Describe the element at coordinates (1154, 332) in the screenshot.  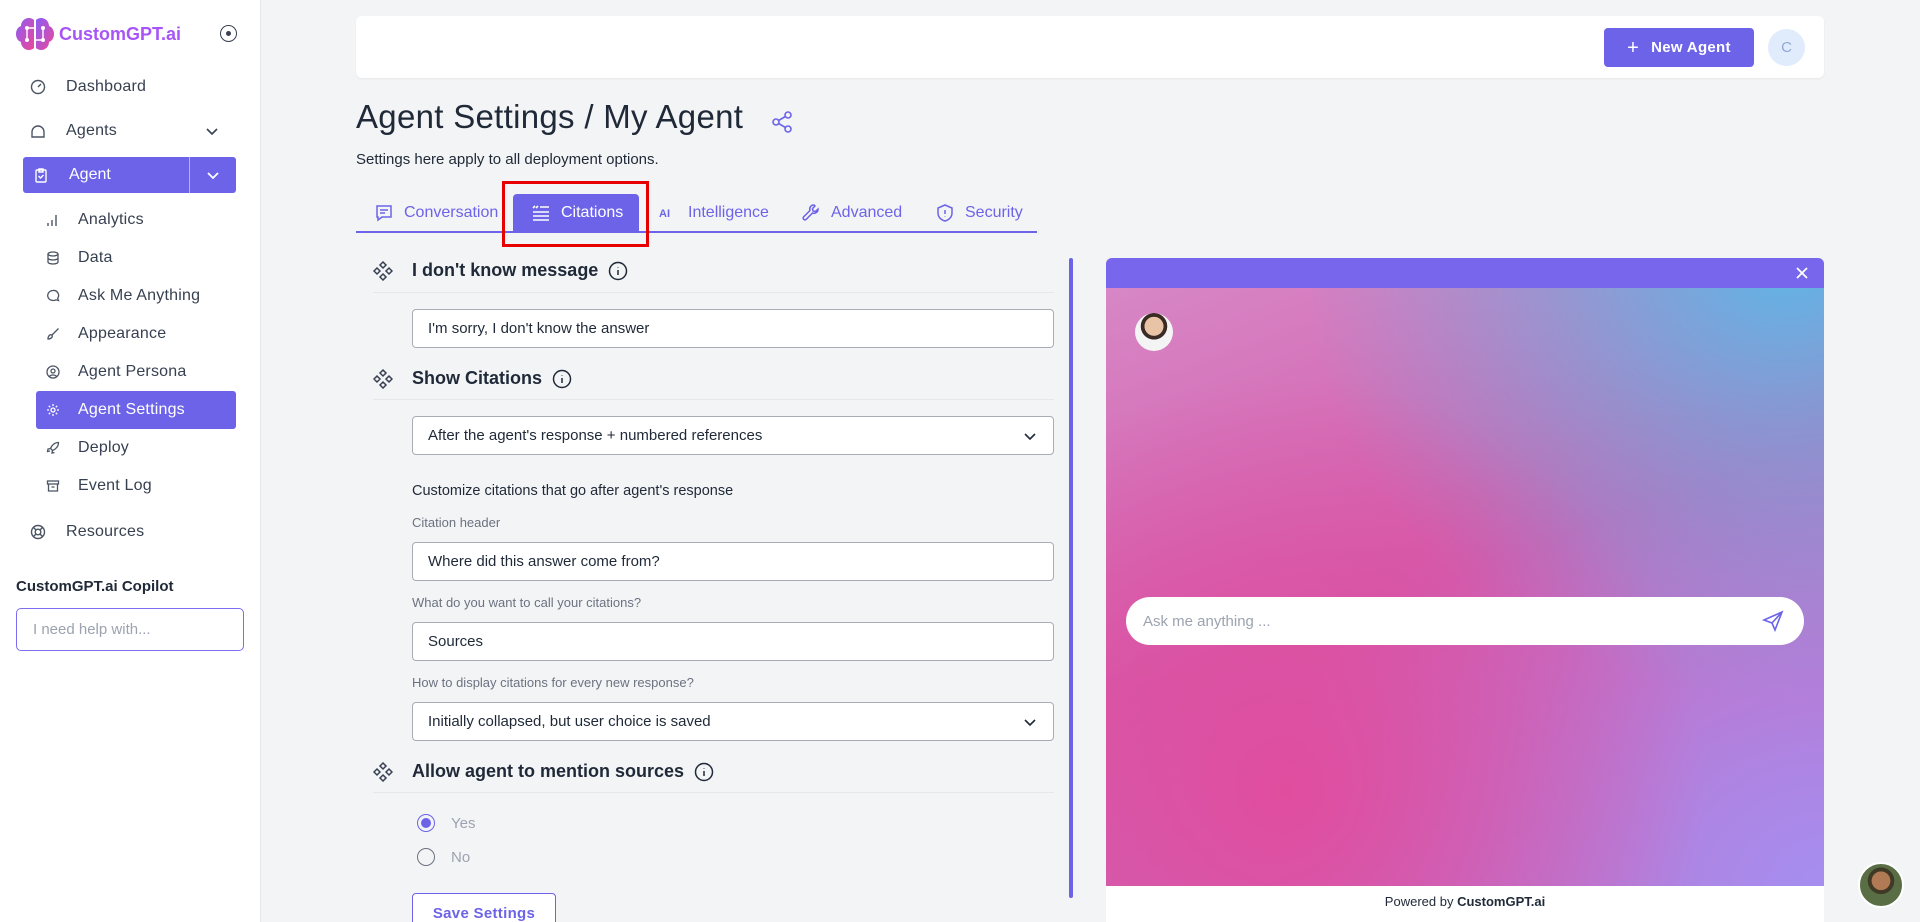
I see `bot-avatar` at that location.